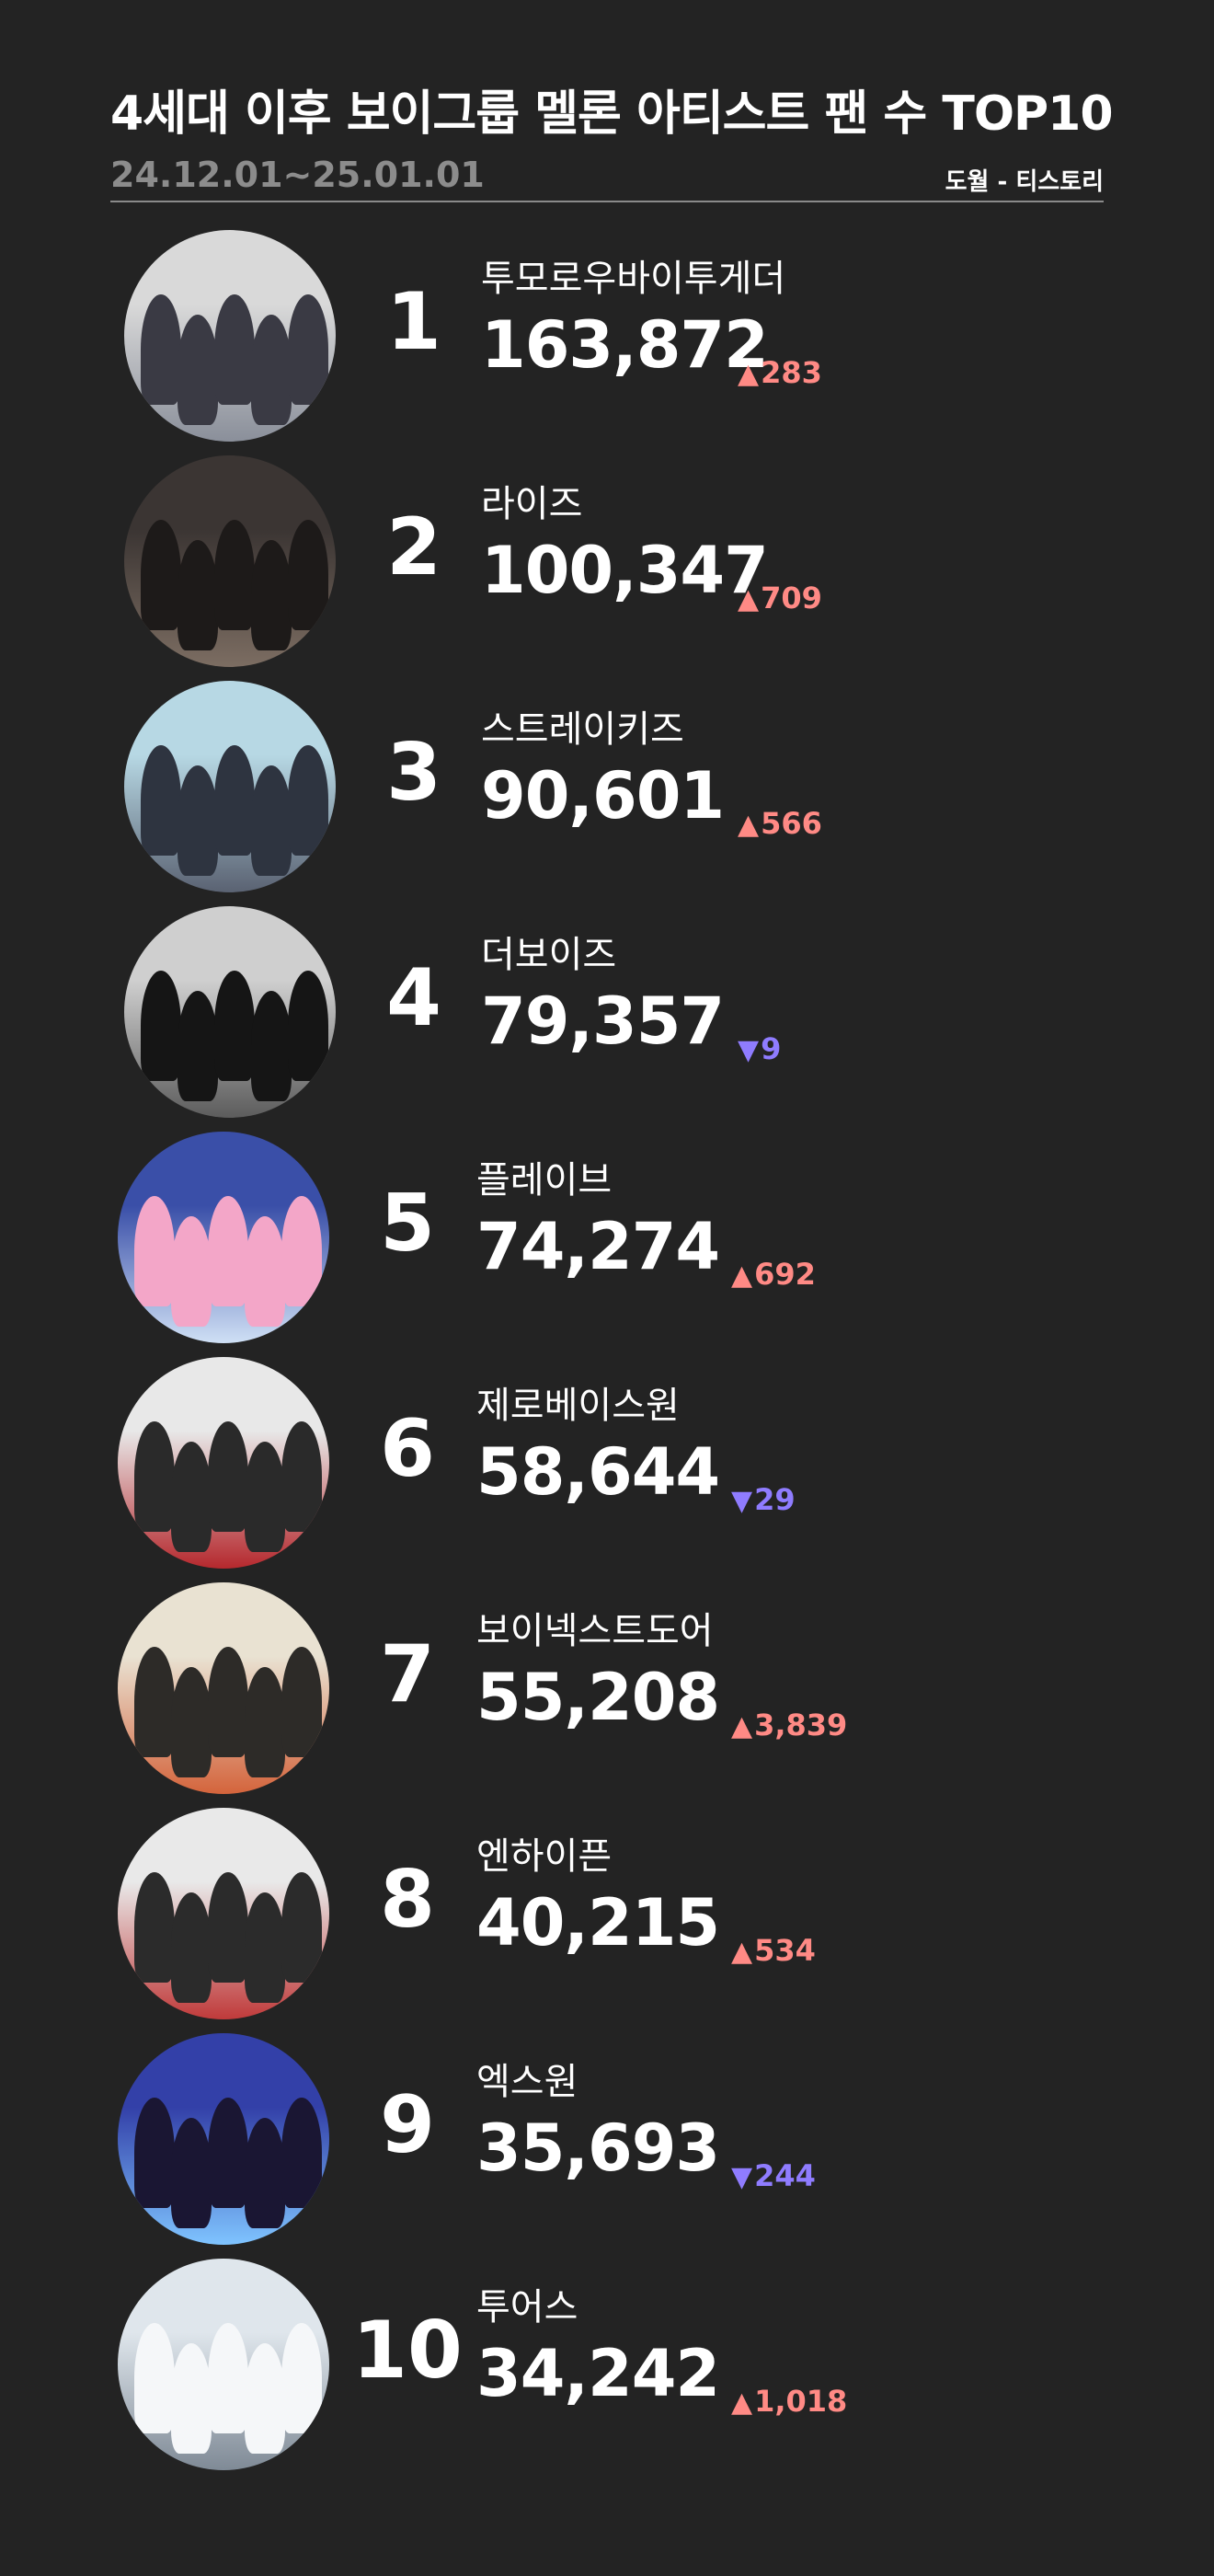  I want to click on rank-number: 9, so click(407, 2125).